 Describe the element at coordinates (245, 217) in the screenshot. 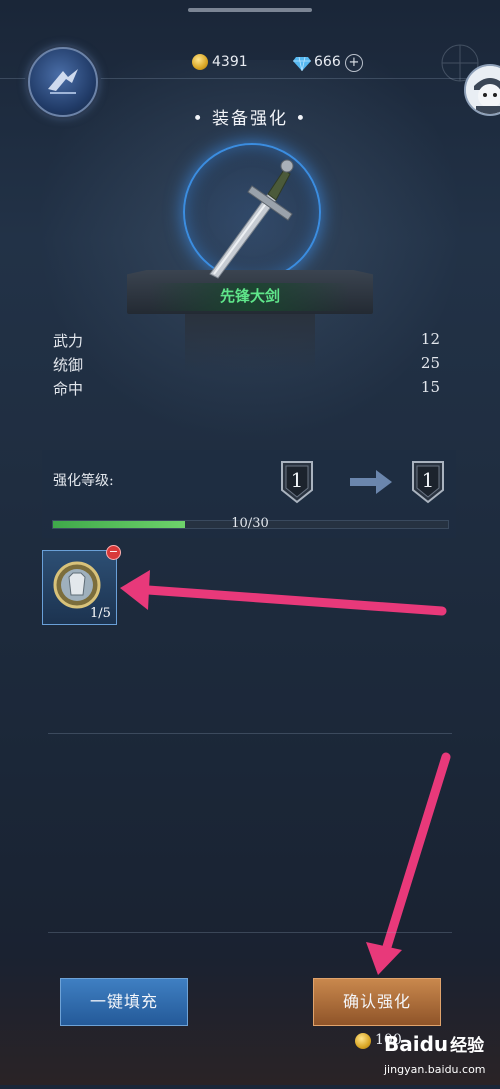

I see `sword-icon` at that location.